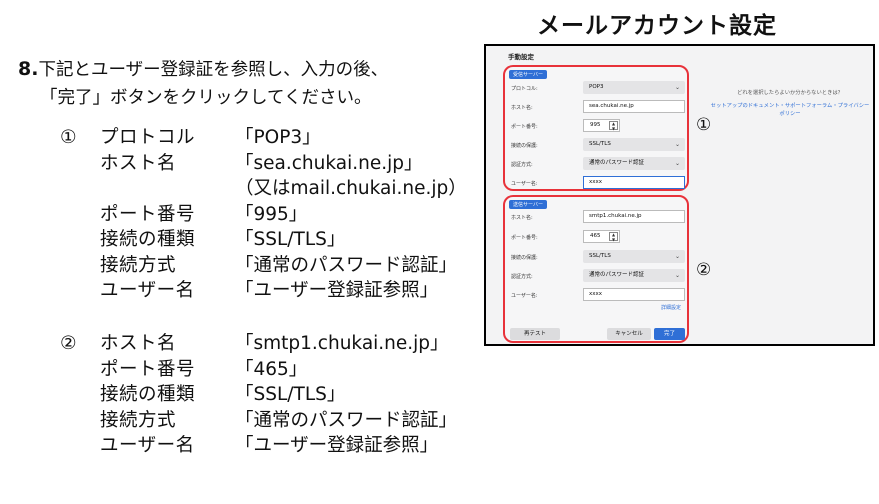  I want to click on dialog-title: 手動設定, so click(521, 57).